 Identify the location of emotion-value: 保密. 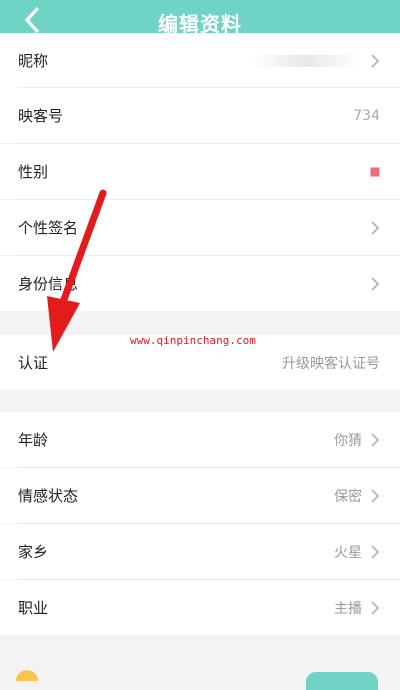
(348, 496).